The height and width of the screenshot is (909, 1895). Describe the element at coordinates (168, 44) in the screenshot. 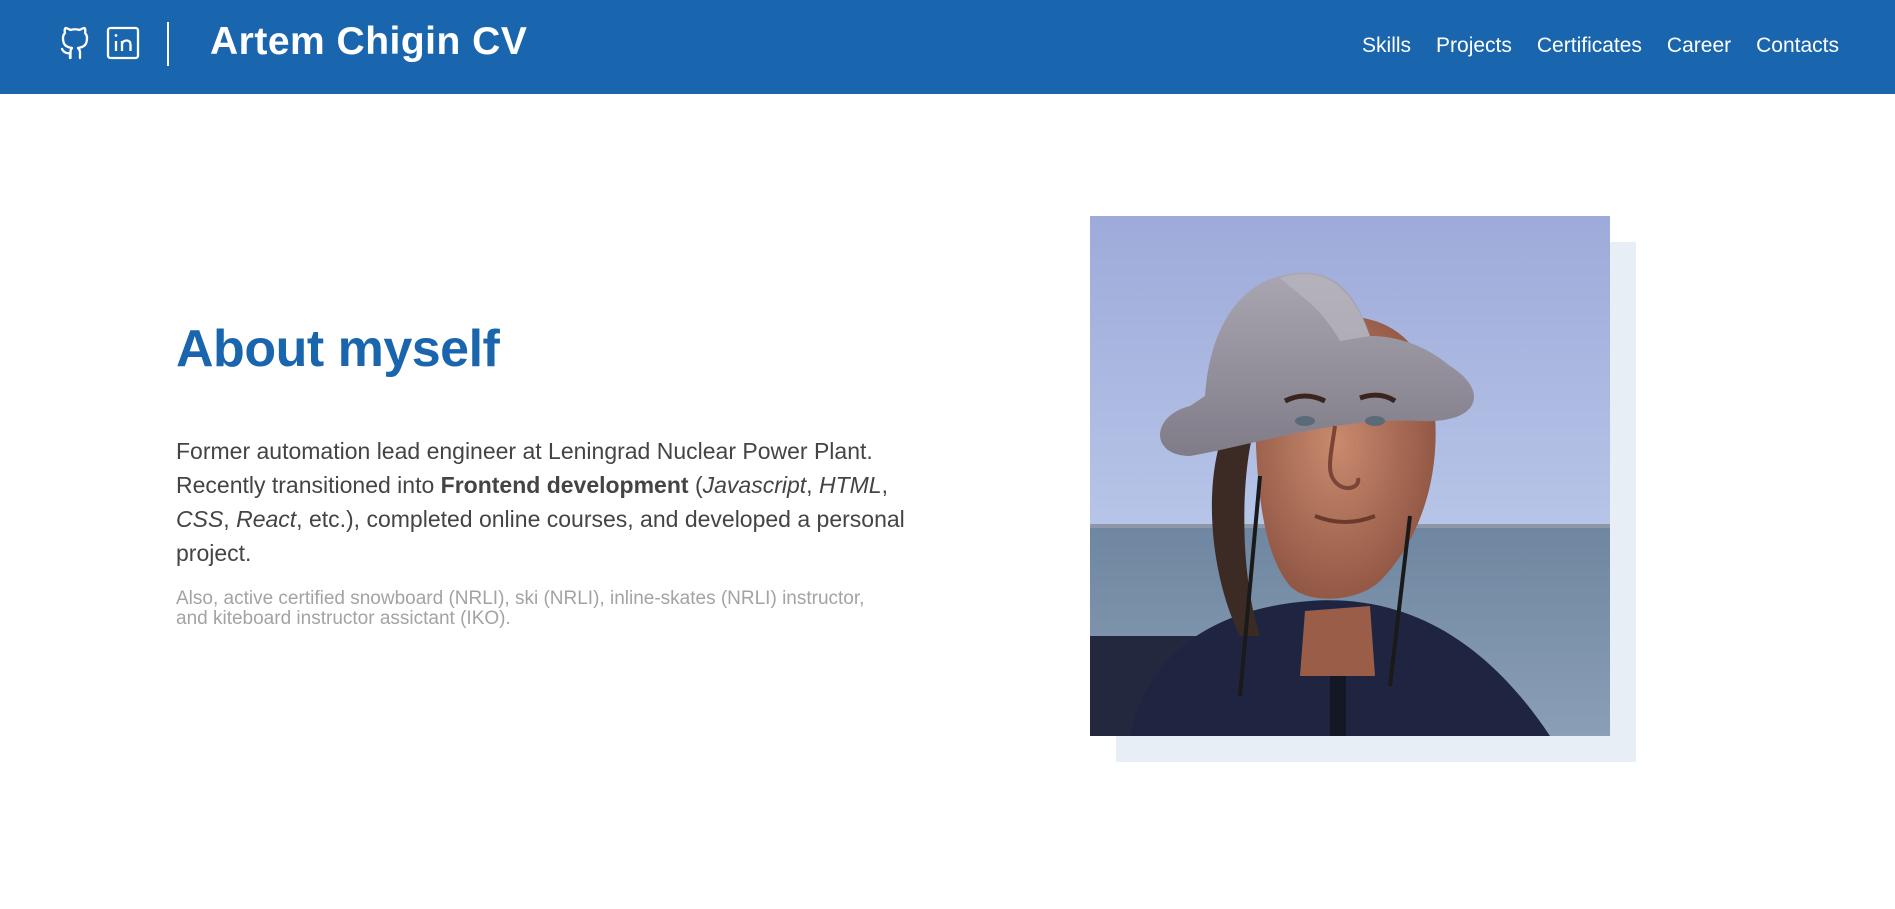

I see `header-divider` at that location.